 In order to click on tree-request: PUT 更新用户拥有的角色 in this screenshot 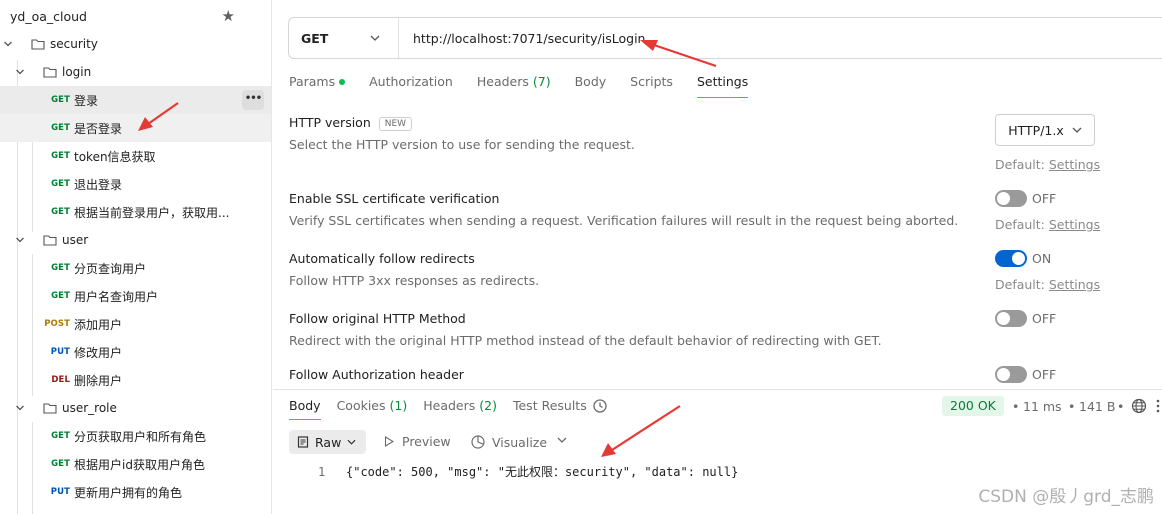, I will do `click(135, 492)`.